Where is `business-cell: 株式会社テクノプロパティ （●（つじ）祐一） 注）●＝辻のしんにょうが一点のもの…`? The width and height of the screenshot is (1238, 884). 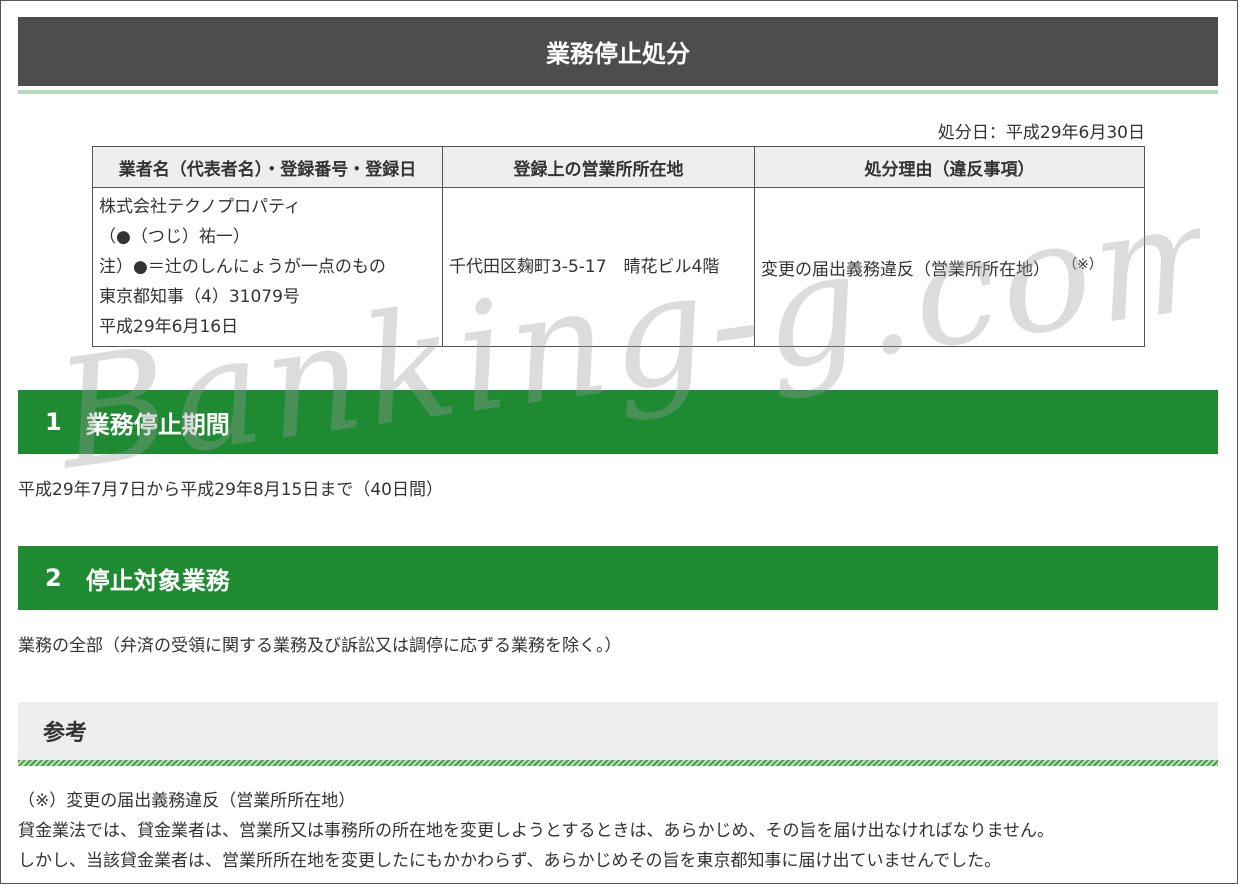
business-cell: 株式会社テクノプロパティ （●（つじ）祐一） 注）●＝辻のしんにょうが一点のもの… is located at coordinates (267, 267).